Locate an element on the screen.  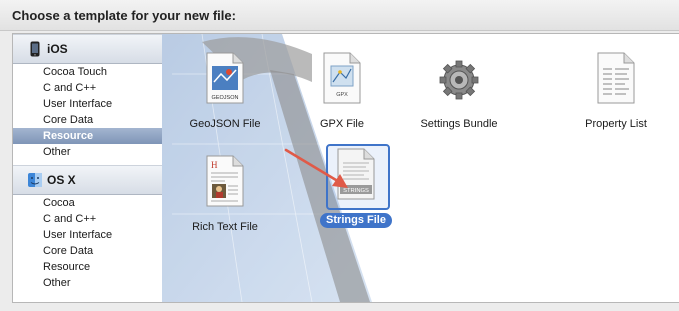
sidebar-group-osx: OS X is located at coordinates (88, 180).